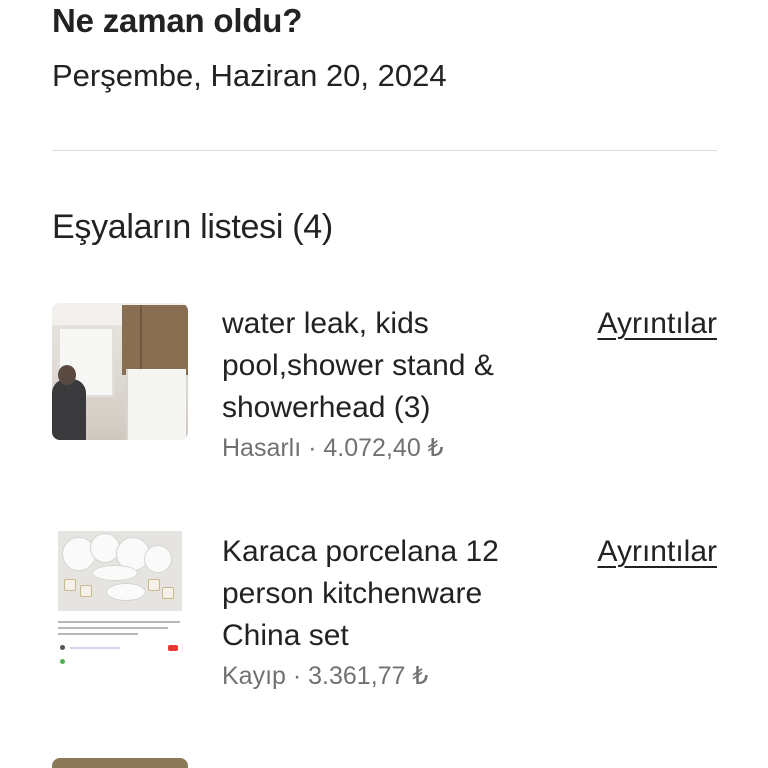 The width and height of the screenshot is (768, 768). What do you see at coordinates (333, 448) in the screenshot?
I see `item-meta: Hasarlı · 4.072,40 ₺` at bounding box center [333, 448].